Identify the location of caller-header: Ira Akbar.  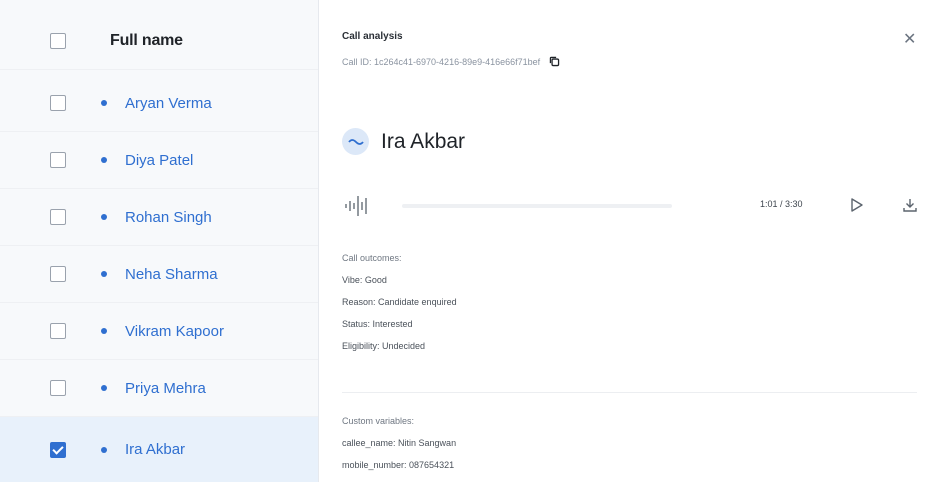
(403, 141).